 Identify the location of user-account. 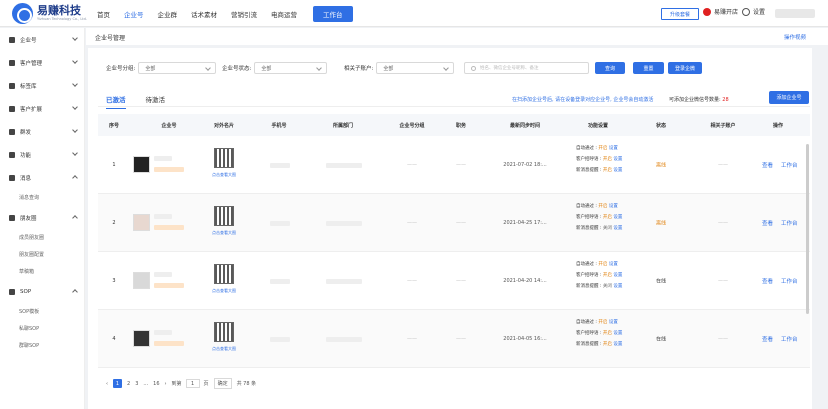
(795, 13).